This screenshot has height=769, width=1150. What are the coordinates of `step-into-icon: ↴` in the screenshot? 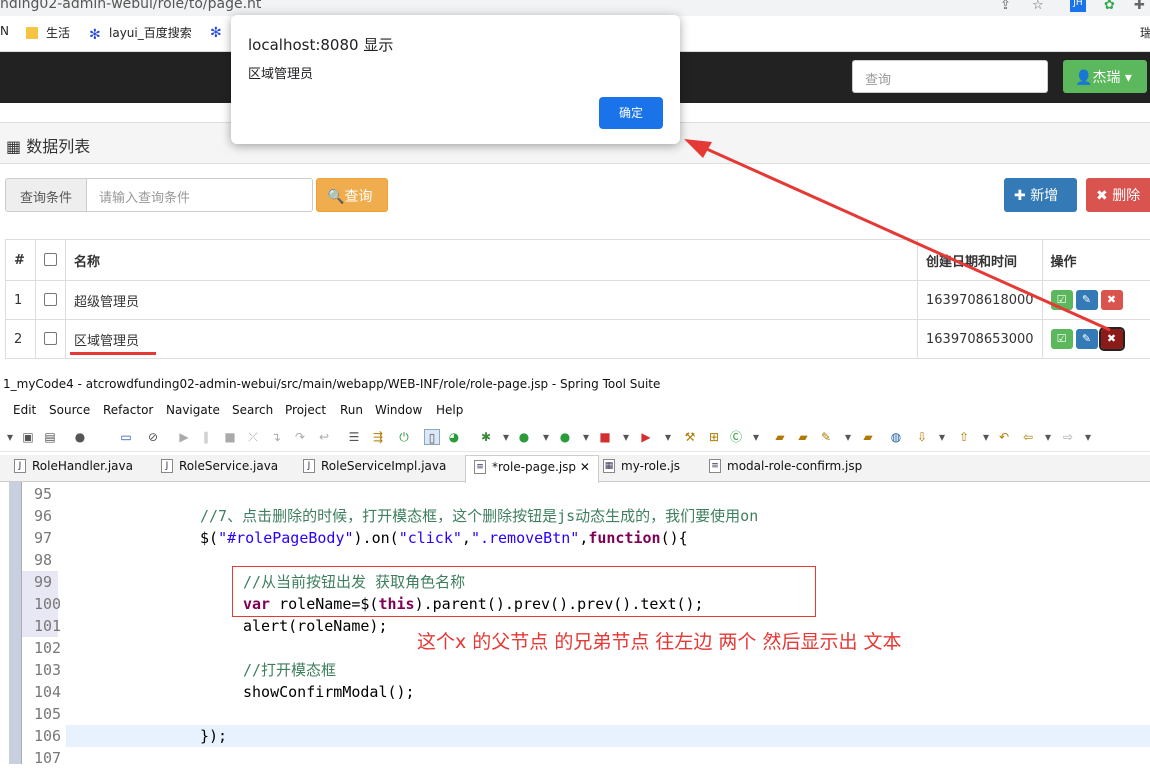 It's located at (276, 437).